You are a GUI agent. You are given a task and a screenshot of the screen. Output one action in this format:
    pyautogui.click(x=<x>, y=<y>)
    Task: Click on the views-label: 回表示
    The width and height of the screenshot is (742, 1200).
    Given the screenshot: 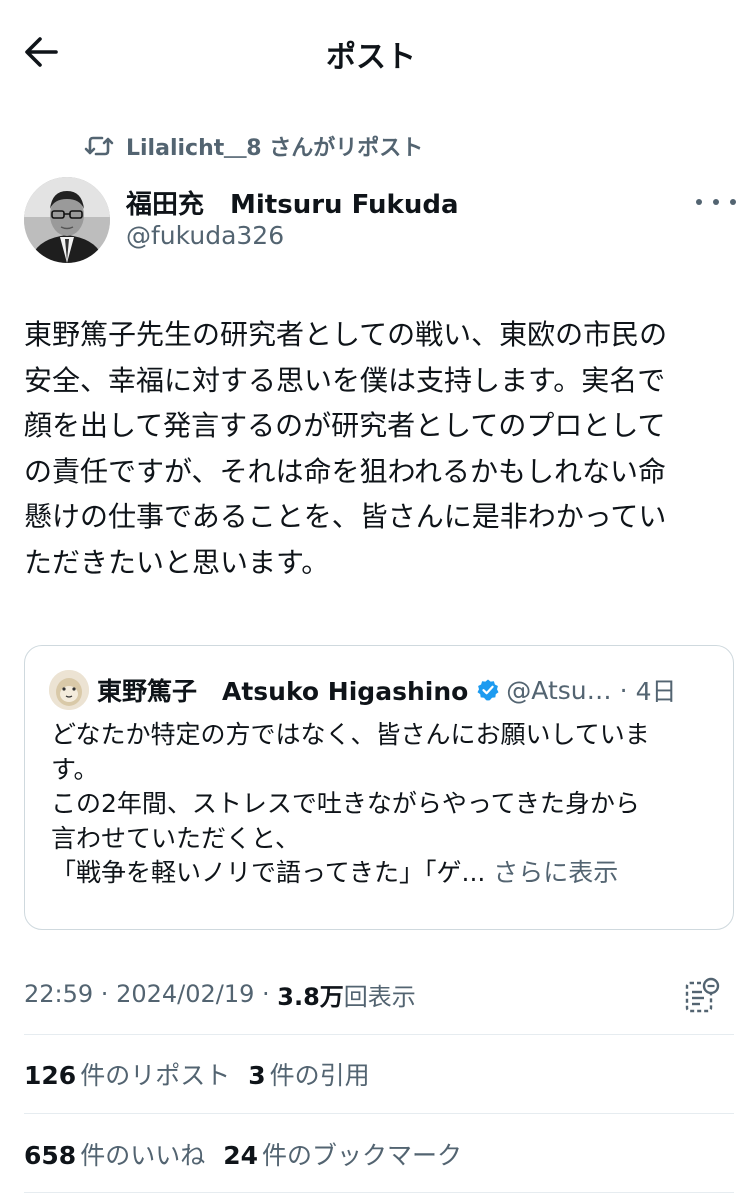 What is the action you would take?
    pyautogui.click(x=379, y=996)
    